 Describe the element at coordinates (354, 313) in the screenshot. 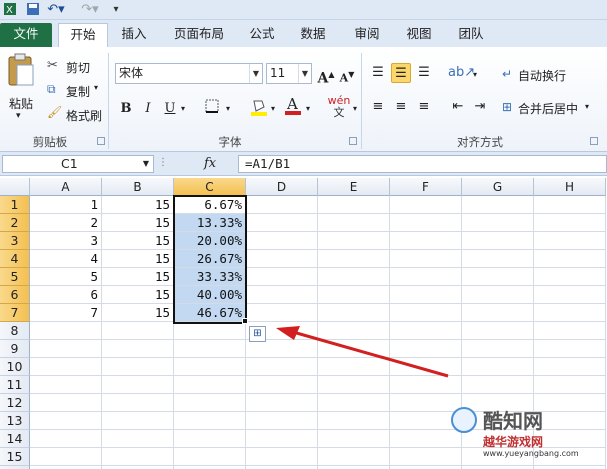

I see `cell-e7` at that location.